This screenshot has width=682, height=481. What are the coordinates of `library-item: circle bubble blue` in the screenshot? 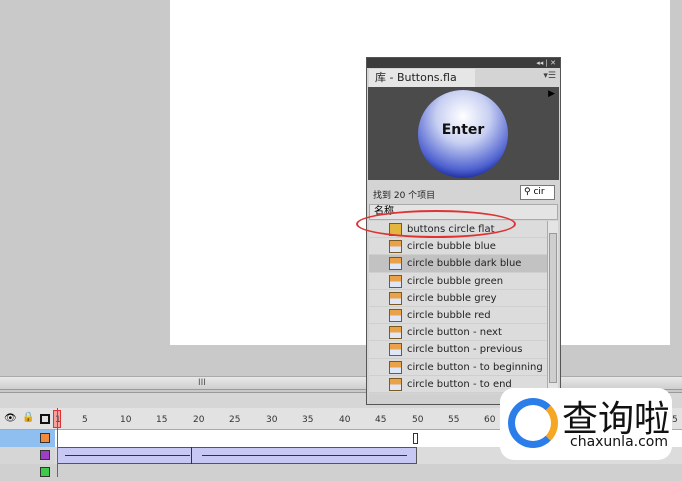 It's located at (458, 247).